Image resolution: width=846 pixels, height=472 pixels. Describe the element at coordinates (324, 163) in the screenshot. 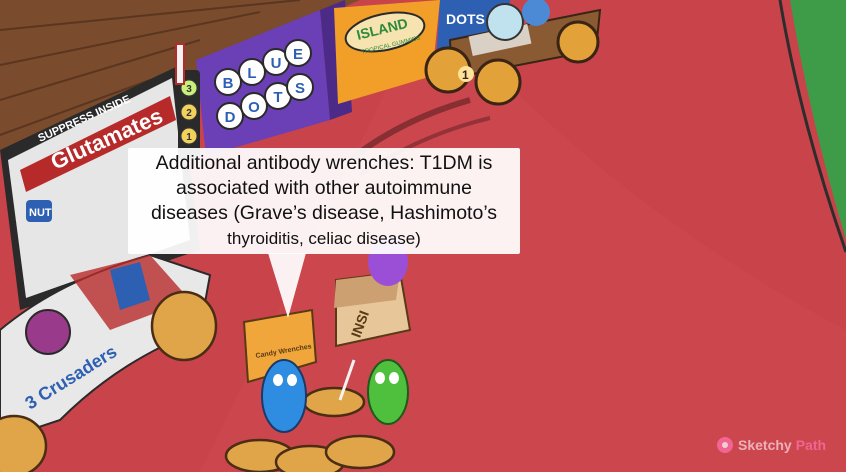

I see `caption-line-1: Additional antibody wrenches: T1DM is` at that location.